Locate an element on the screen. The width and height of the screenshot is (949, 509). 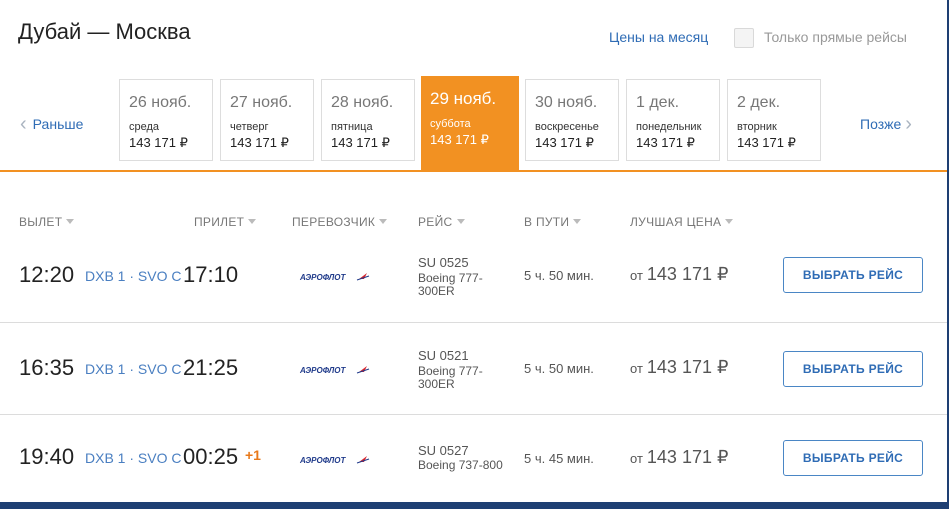
date-label: 1 дек. is located at coordinates (658, 102).